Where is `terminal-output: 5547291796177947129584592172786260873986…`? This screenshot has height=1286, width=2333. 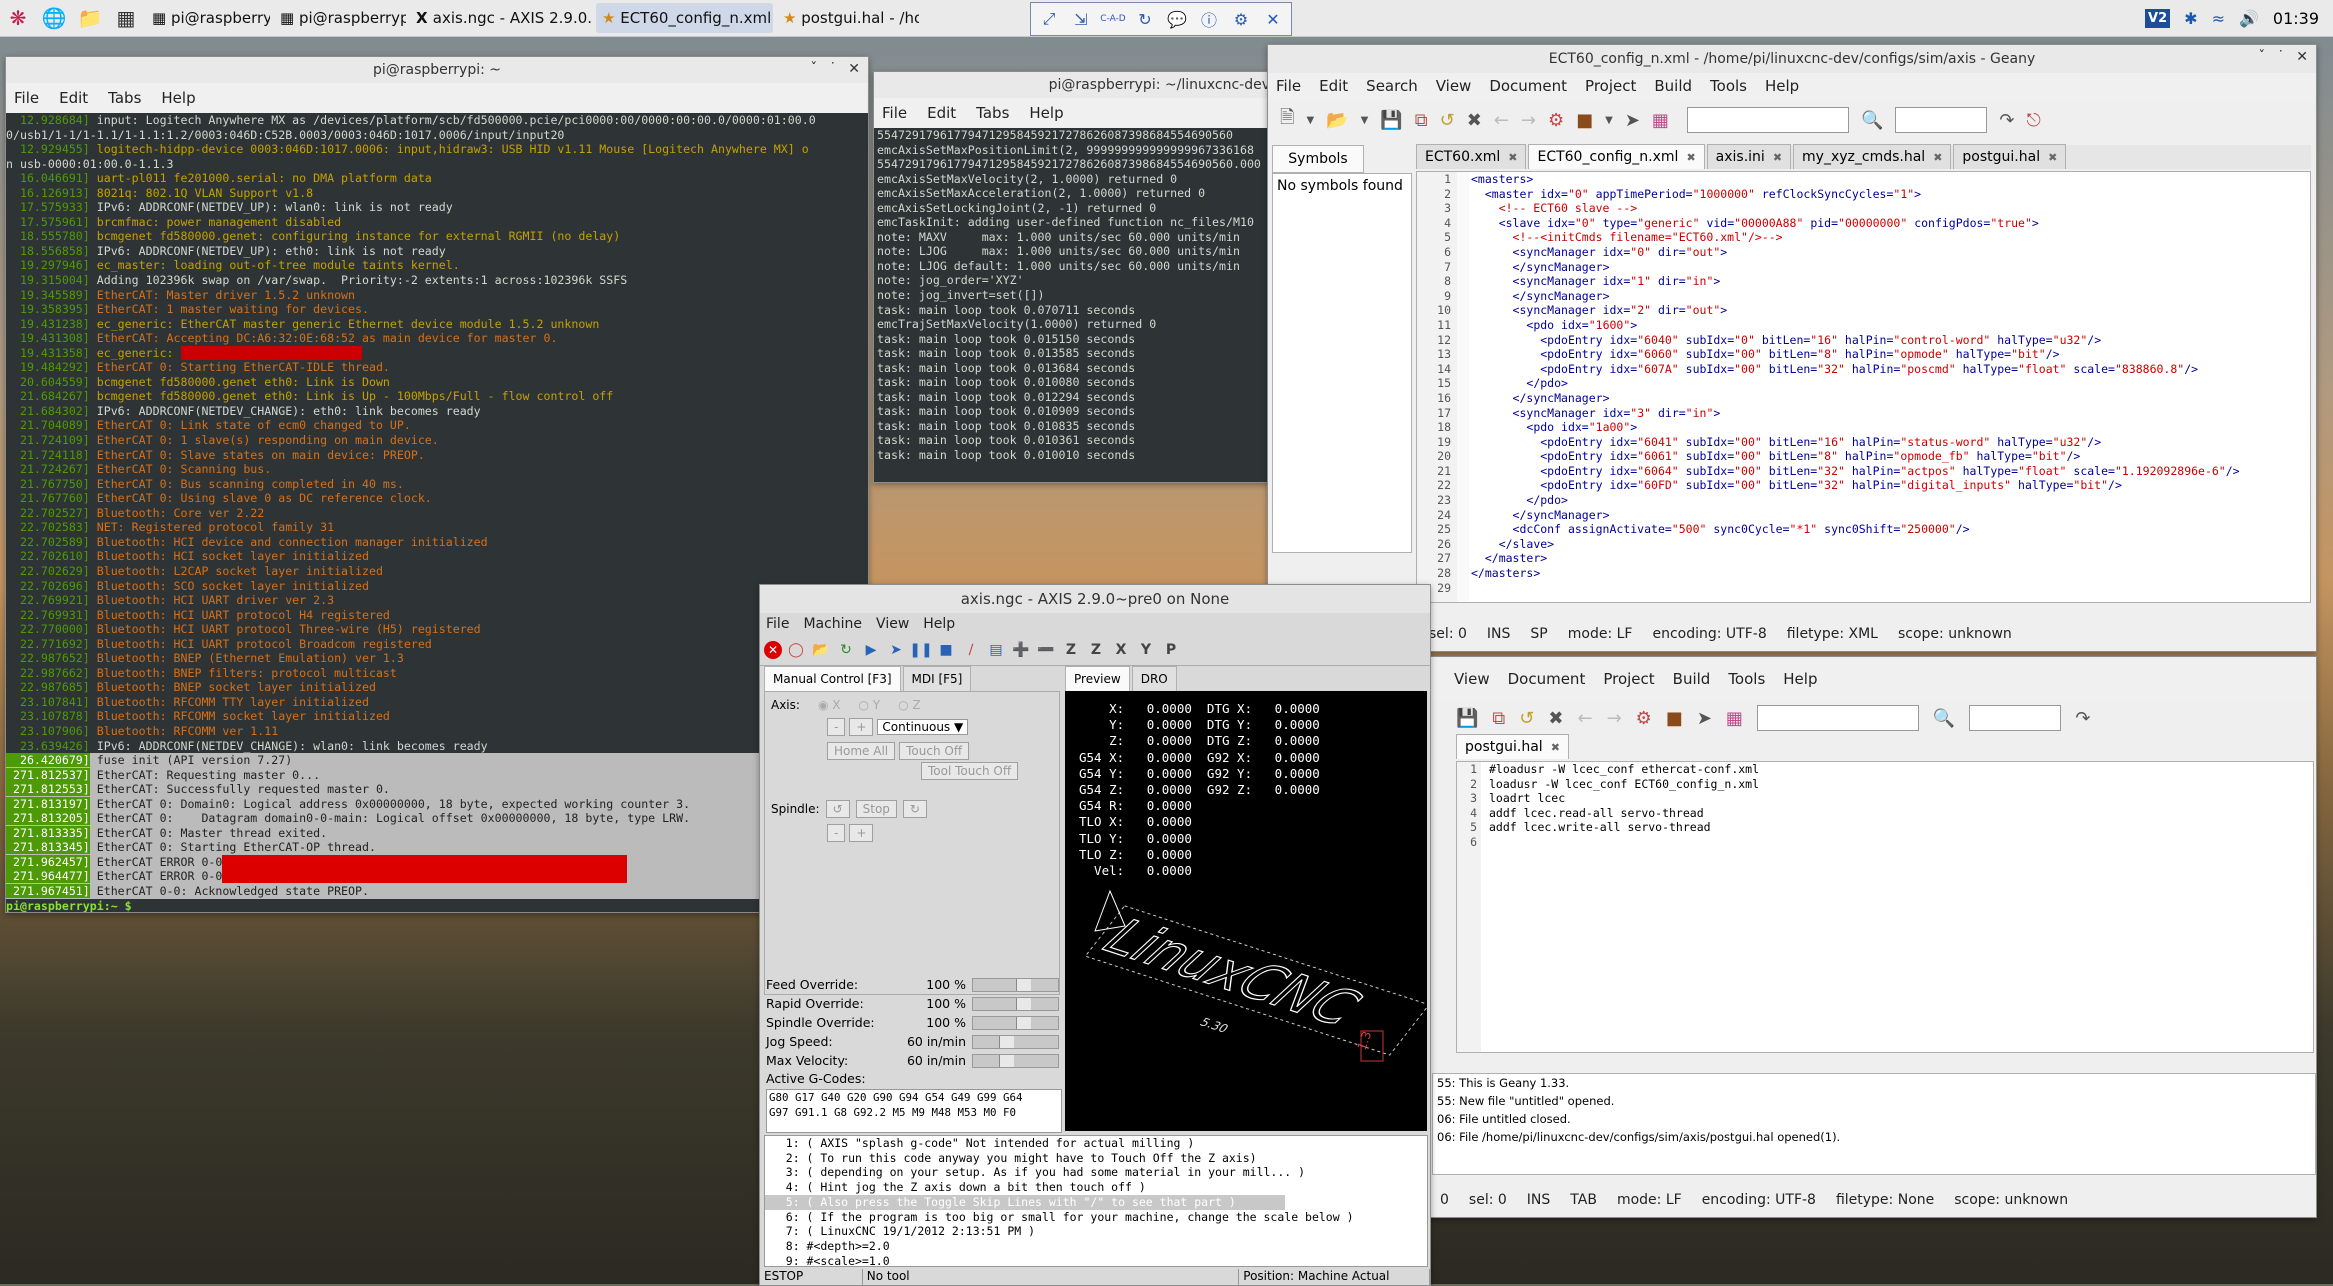
terminal-output: 5547291796177947129584592172786260873986… is located at coordinates (1074, 305).